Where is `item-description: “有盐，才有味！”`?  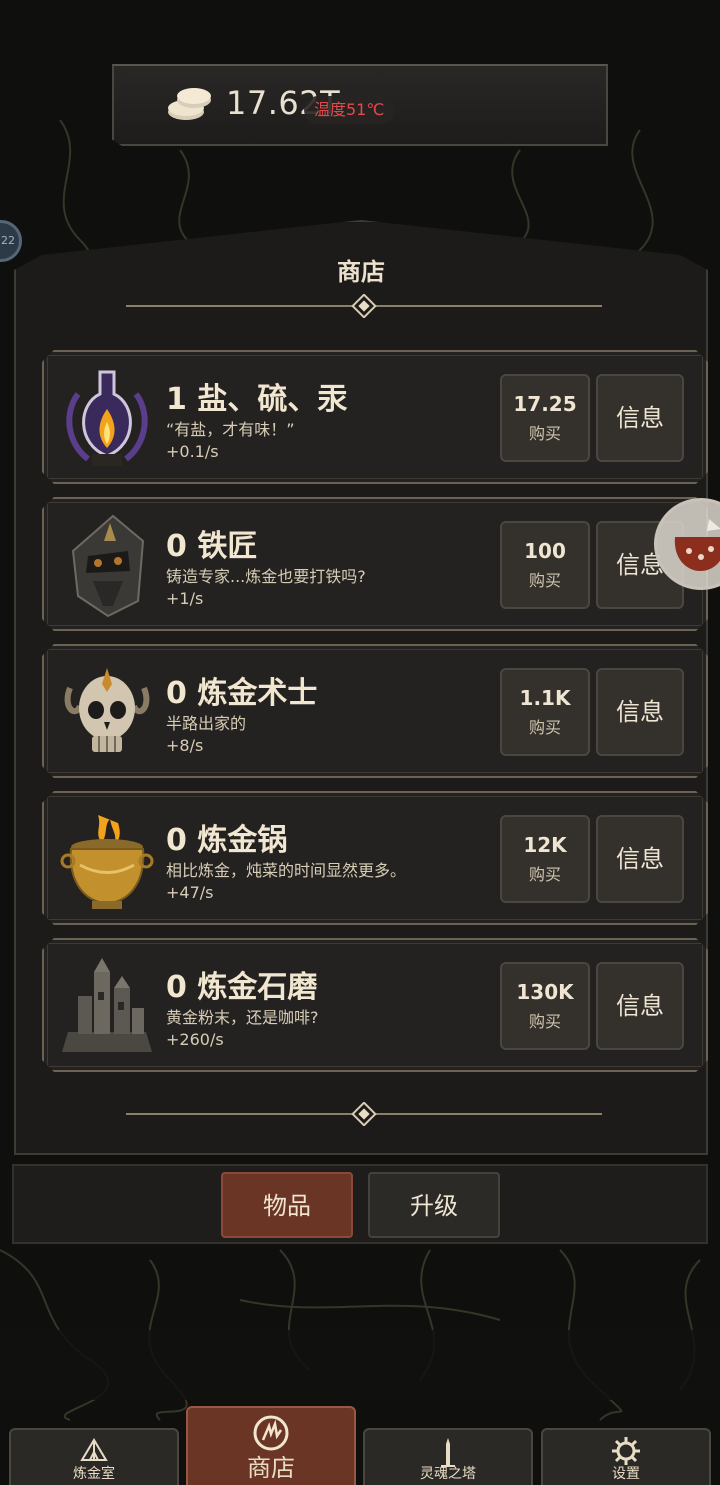 item-description: “有盐，才有味！” is located at coordinates (230, 429).